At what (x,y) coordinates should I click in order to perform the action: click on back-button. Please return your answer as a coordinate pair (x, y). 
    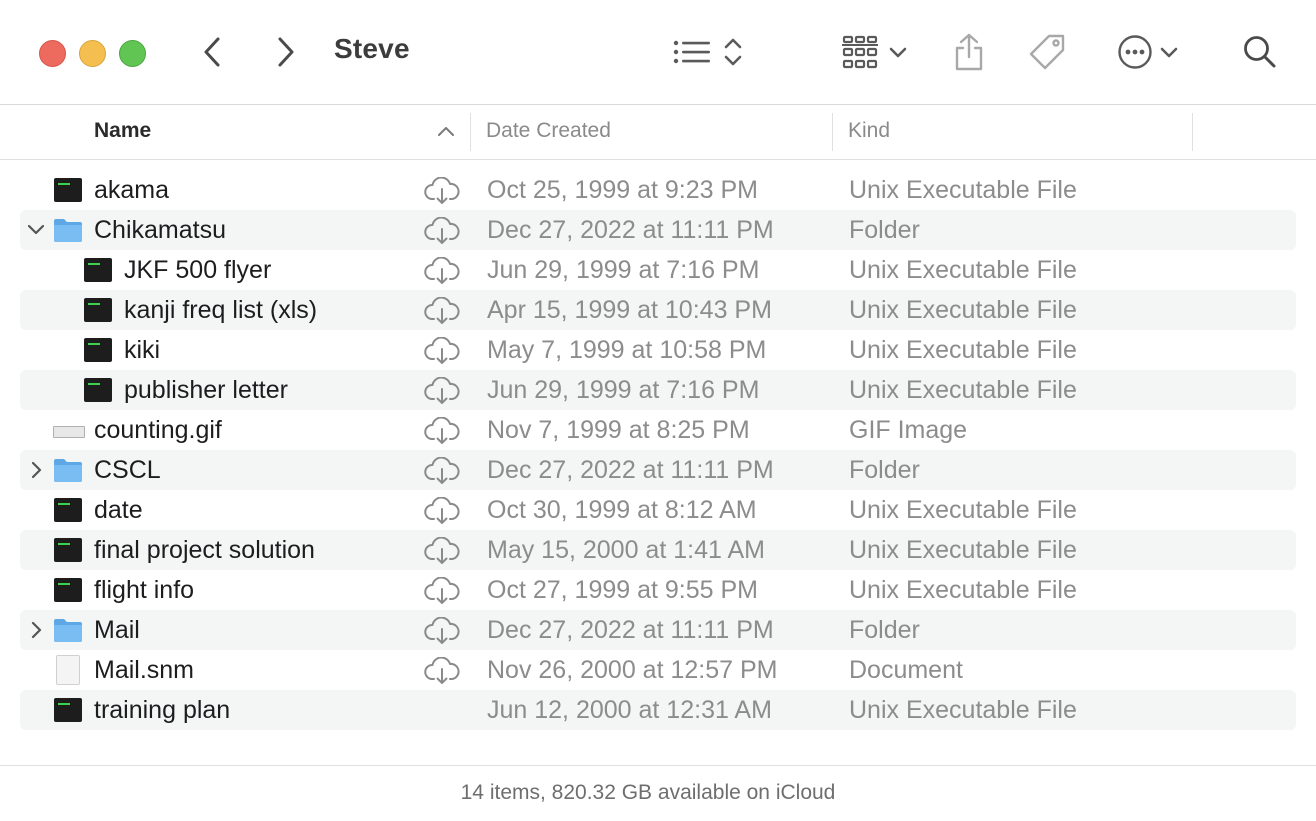
    Looking at the image, I should click on (213, 52).